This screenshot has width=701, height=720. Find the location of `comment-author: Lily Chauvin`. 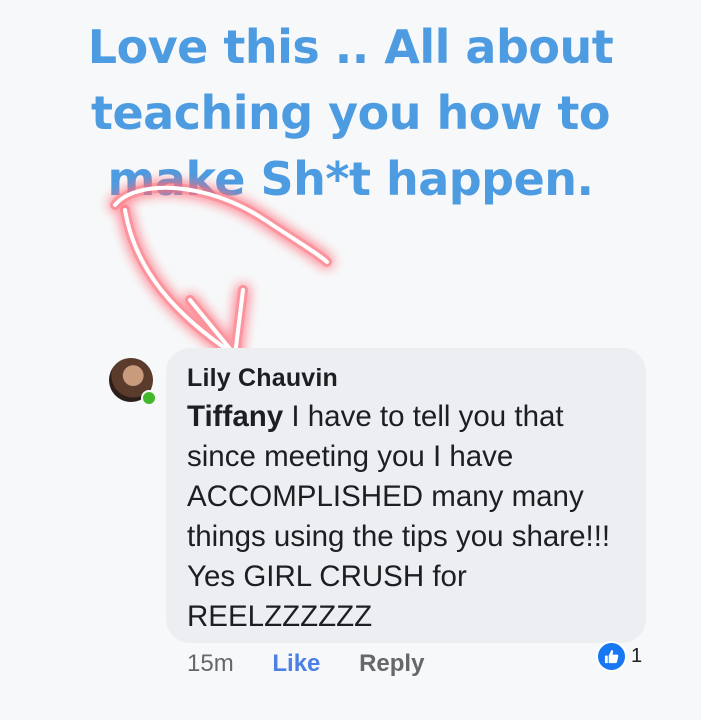

comment-author: Lily Chauvin is located at coordinates (262, 378).